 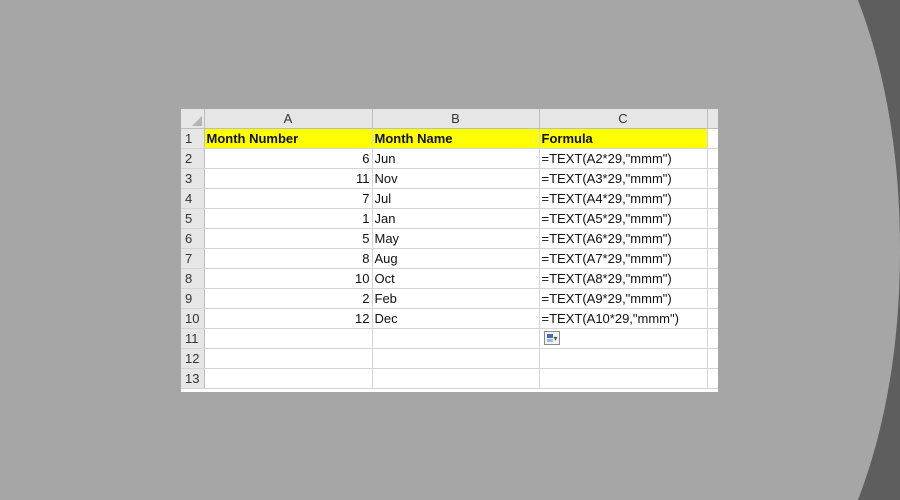 I want to click on cell-d2, so click(x=712, y=158).